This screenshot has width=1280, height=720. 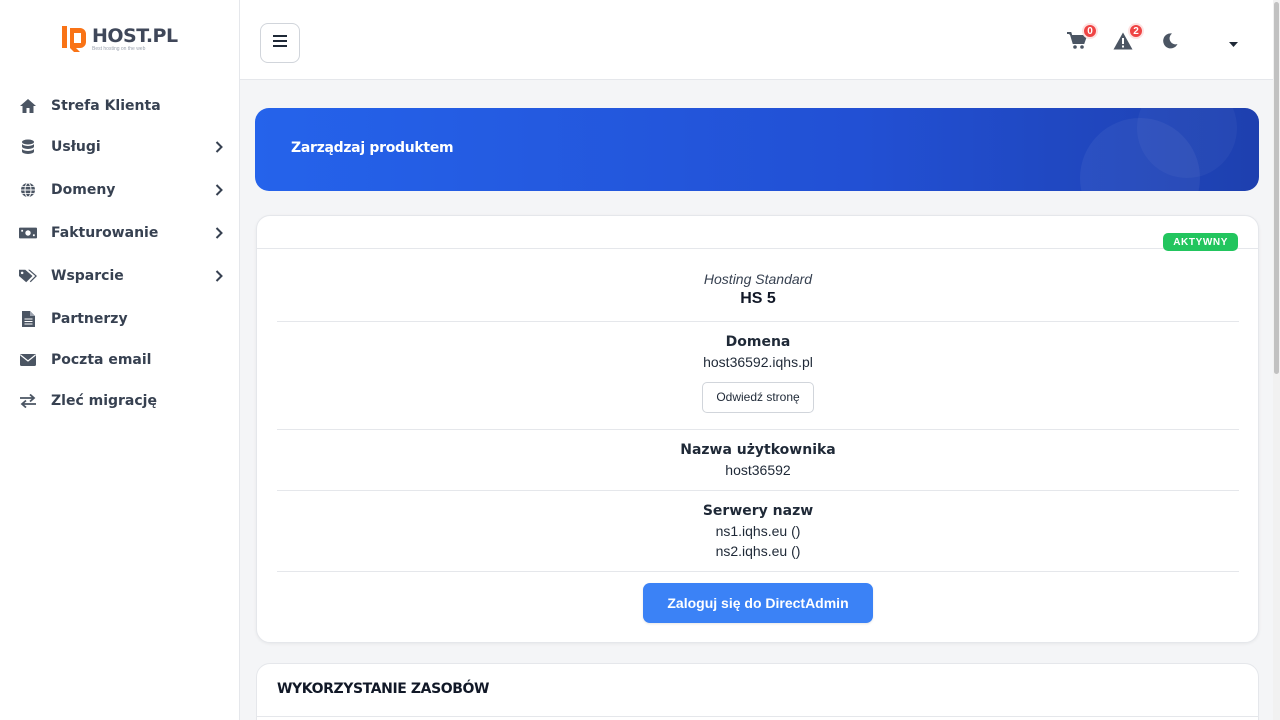 I want to click on sidebar-item-label: Zleć migrację, so click(x=104, y=401).